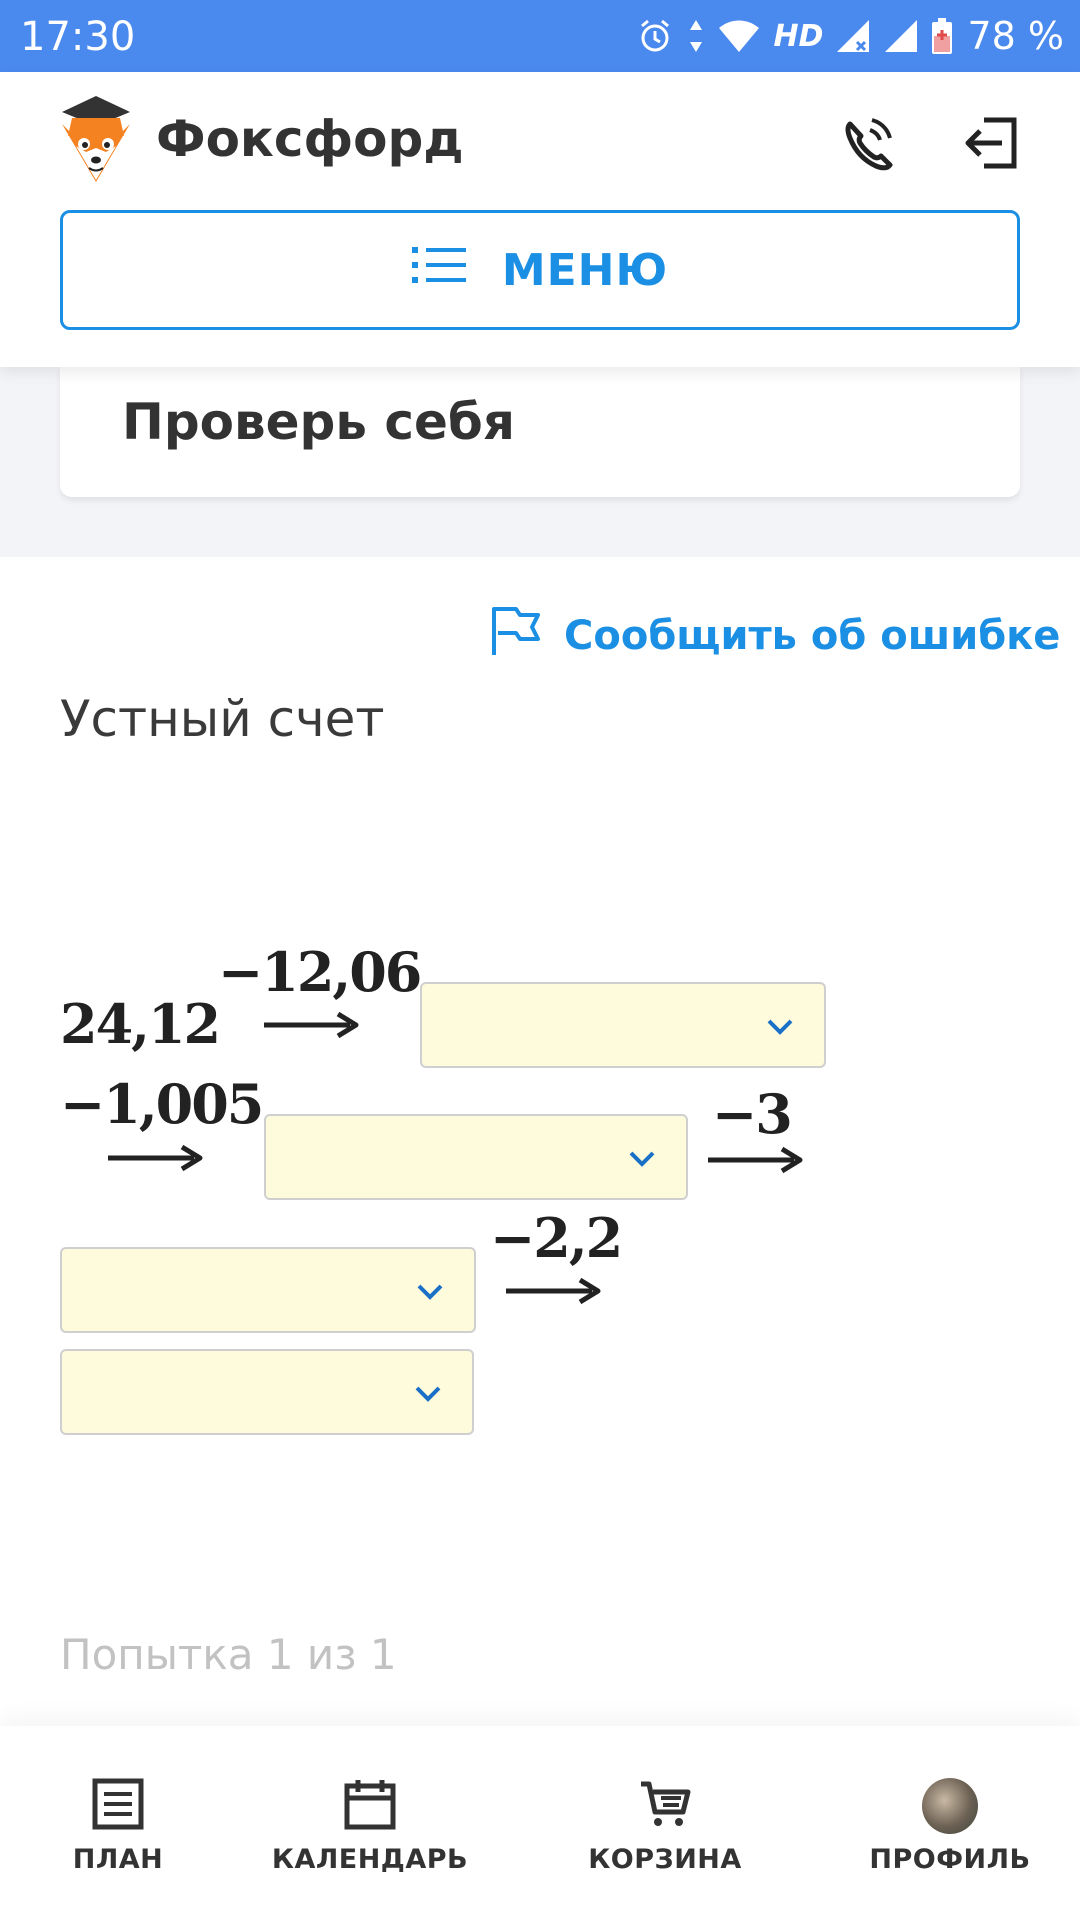 The image size is (1080, 1920). I want to click on section-title: Проверь себя, so click(318, 422).